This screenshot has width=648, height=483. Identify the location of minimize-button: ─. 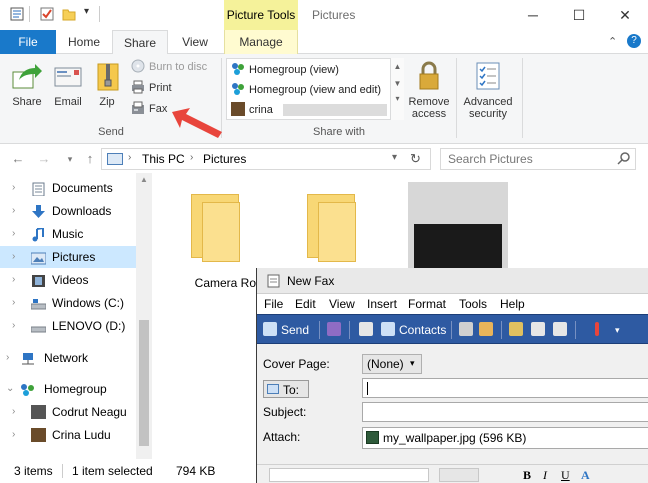
(533, 15).